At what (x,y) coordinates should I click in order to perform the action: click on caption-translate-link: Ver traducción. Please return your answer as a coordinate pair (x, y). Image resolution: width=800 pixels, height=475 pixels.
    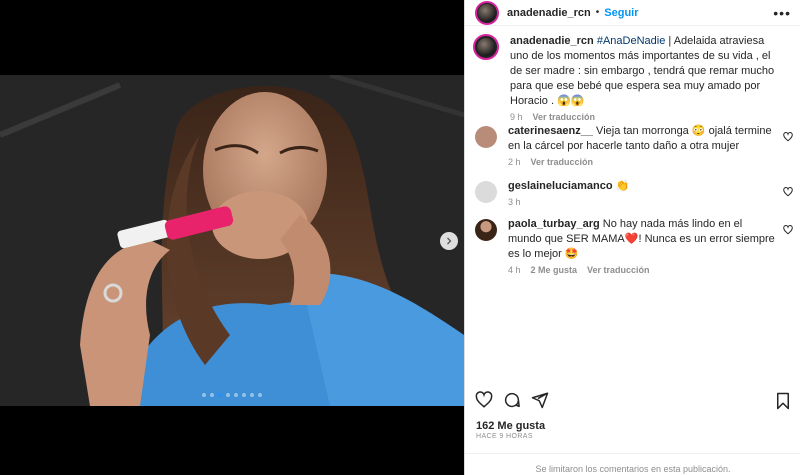
    Looking at the image, I should click on (564, 117).